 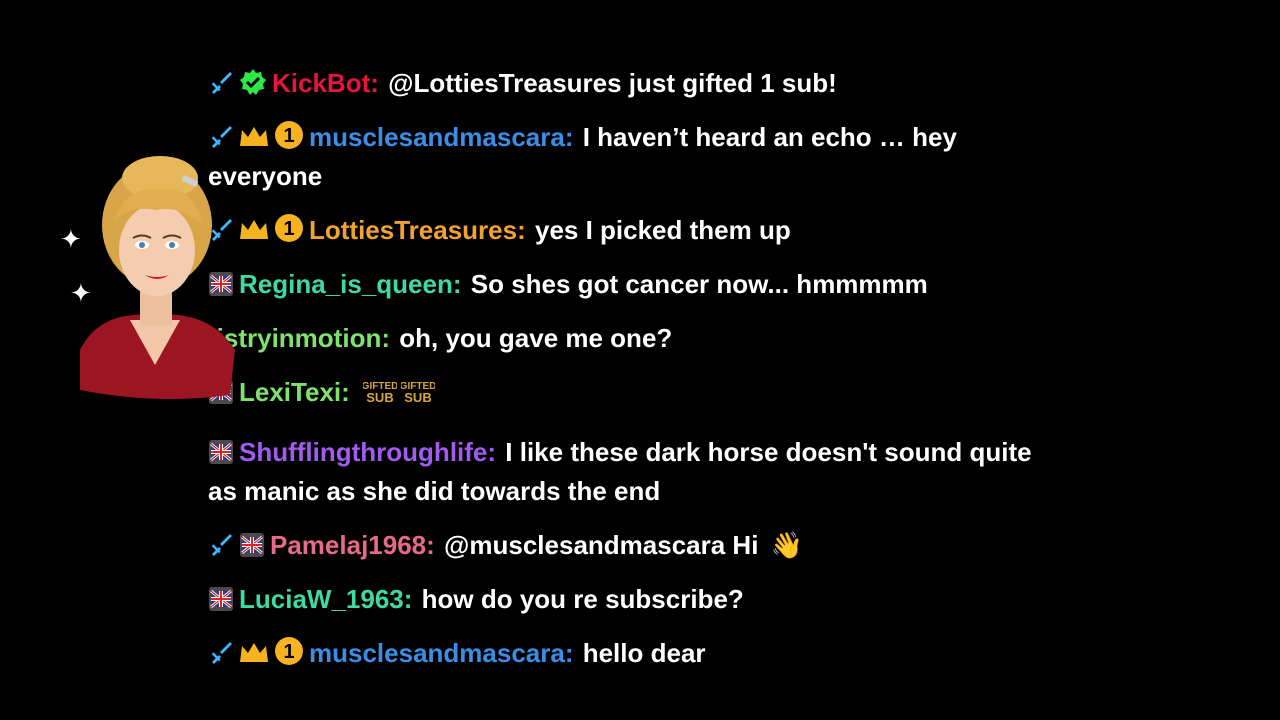 I want to click on chat-message: 1 musclesandmascara: hello dear, so click(x=628, y=653).